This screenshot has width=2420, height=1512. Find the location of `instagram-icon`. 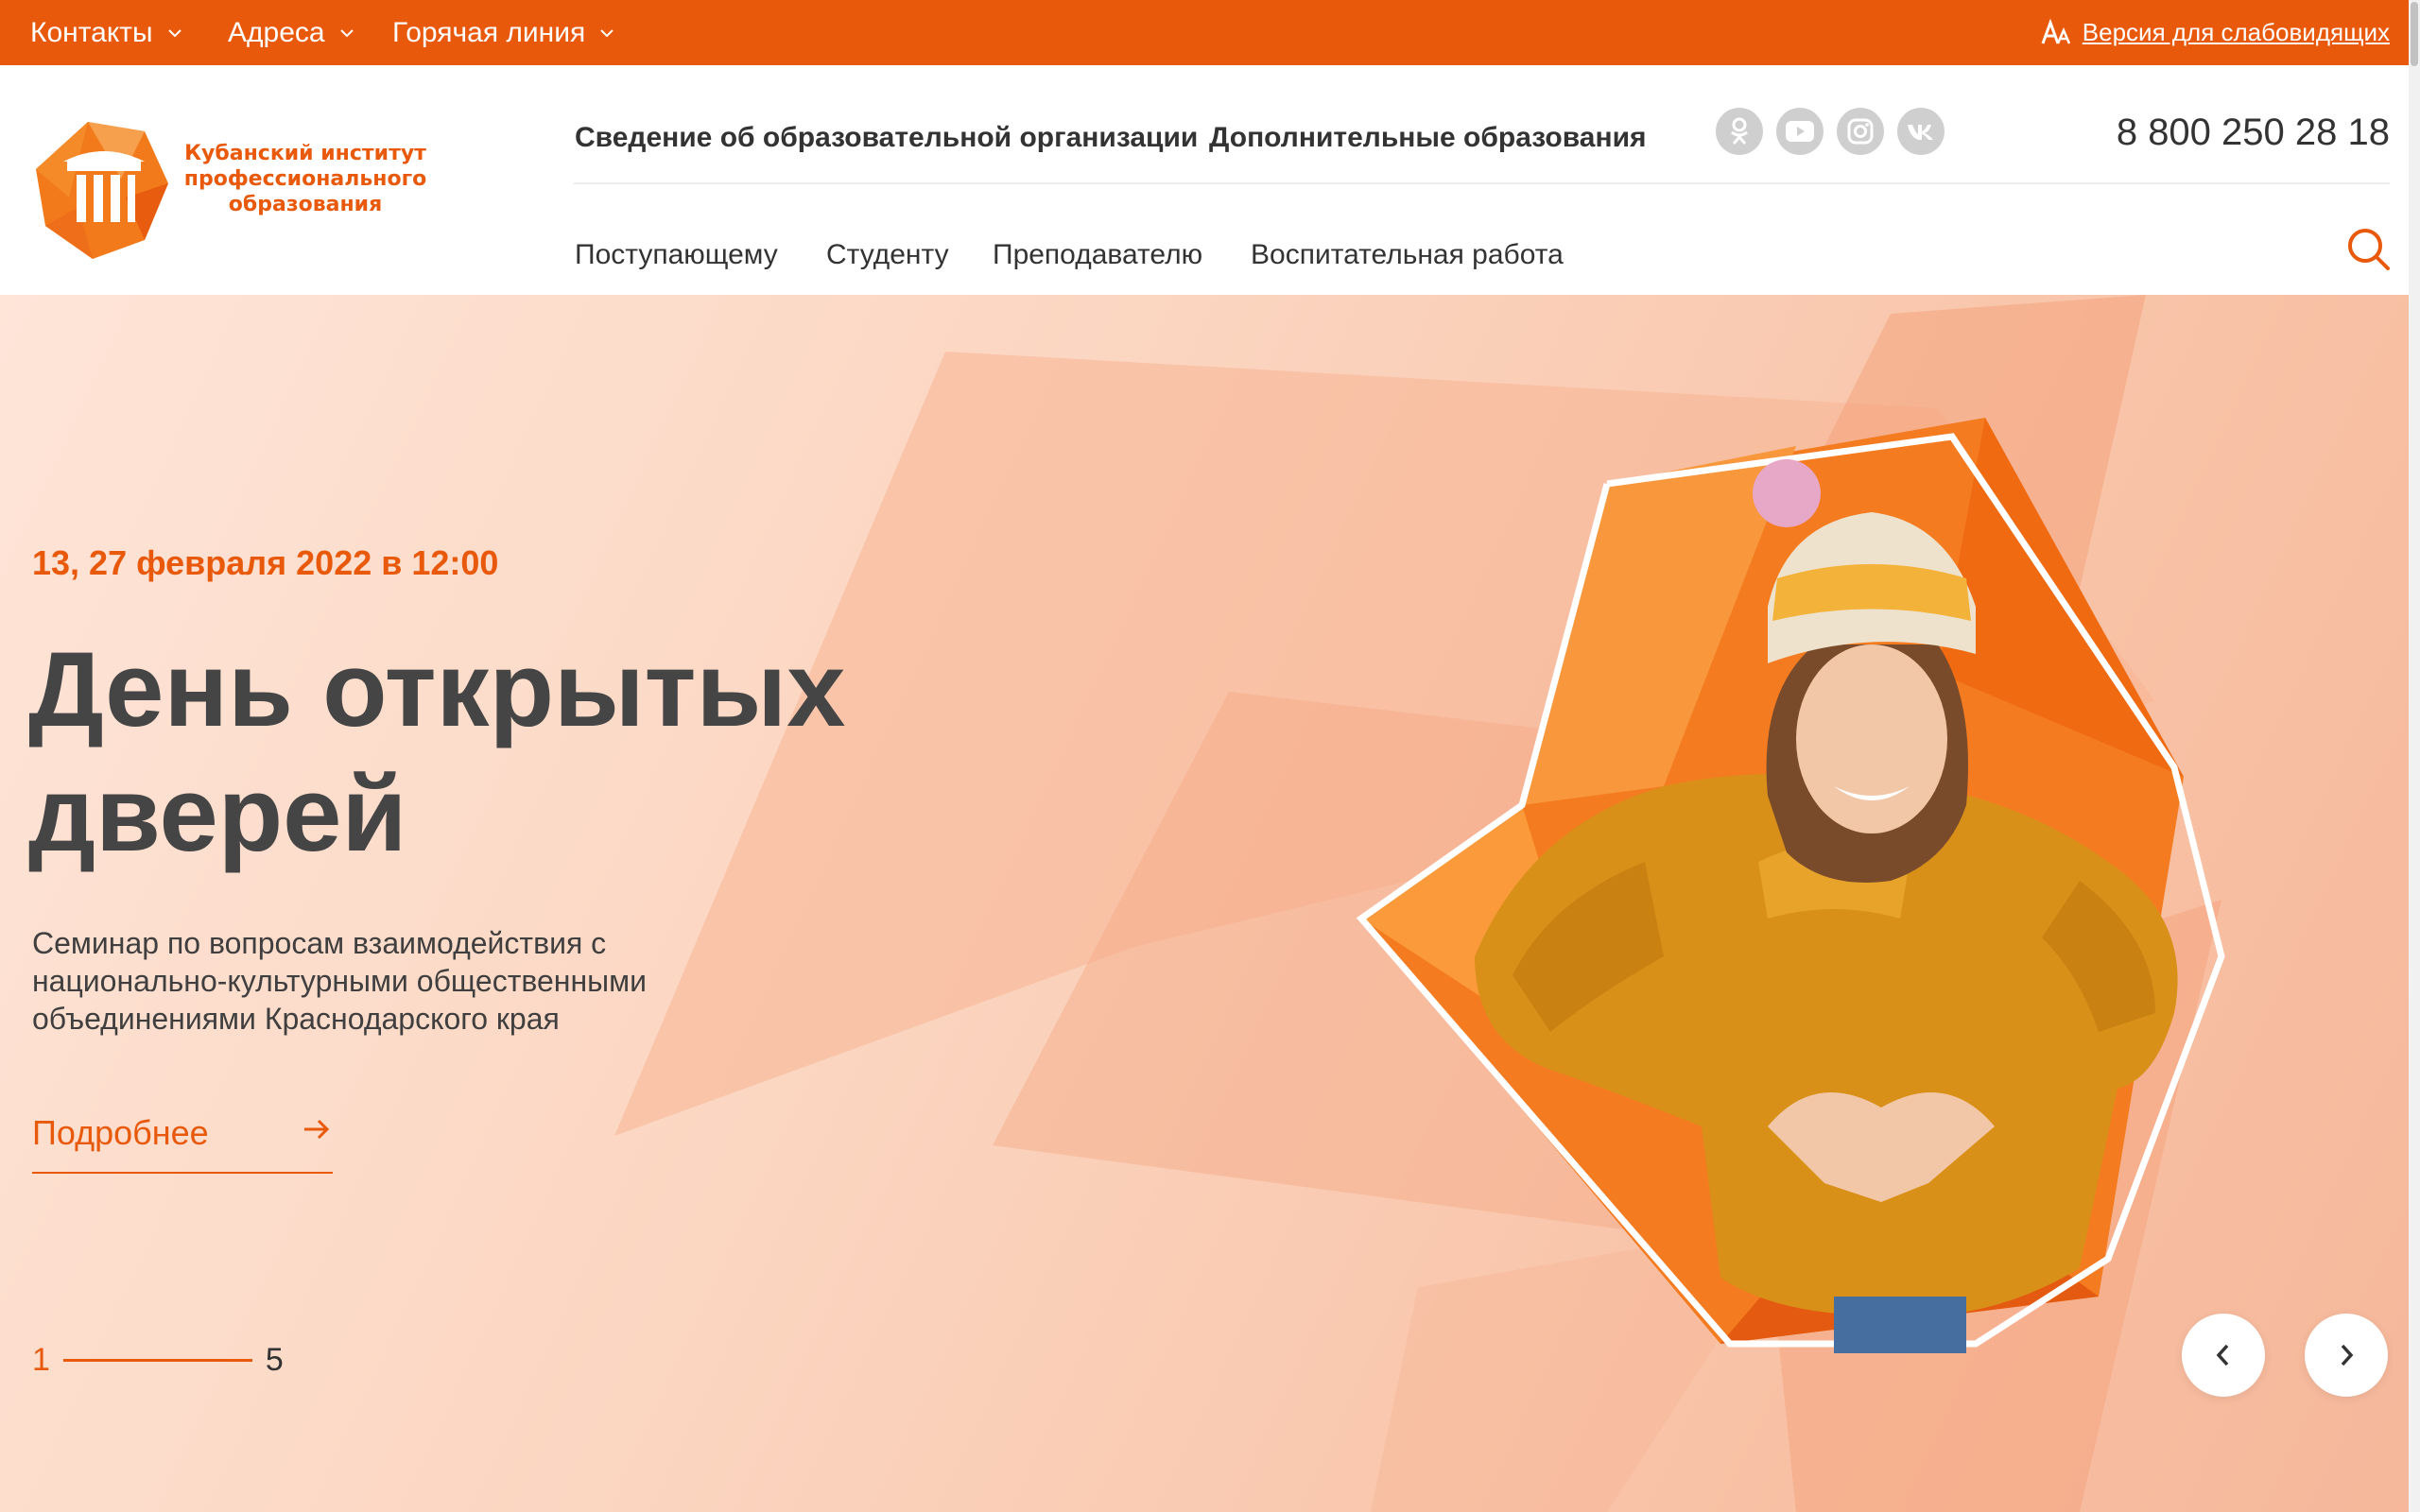

instagram-icon is located at coordinates (1860, 131).